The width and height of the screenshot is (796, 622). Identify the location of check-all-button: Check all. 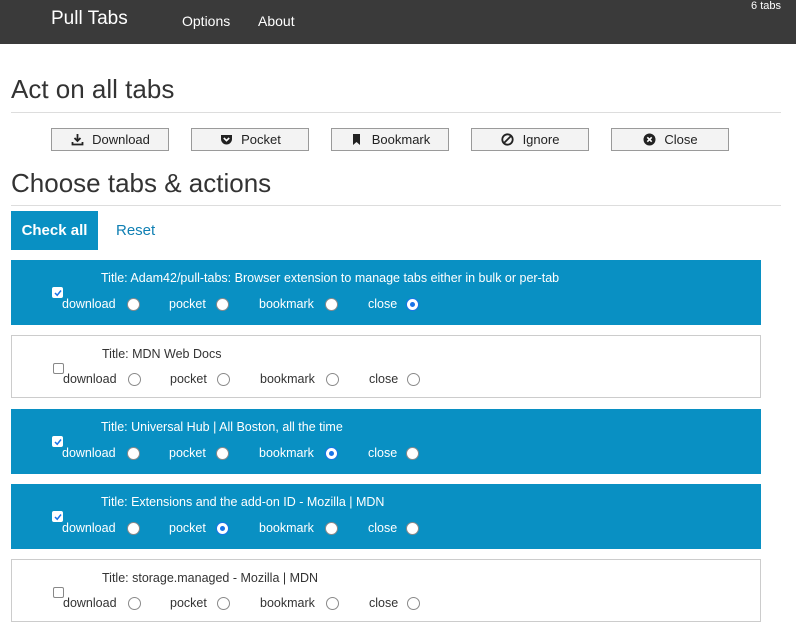
(54, 230).